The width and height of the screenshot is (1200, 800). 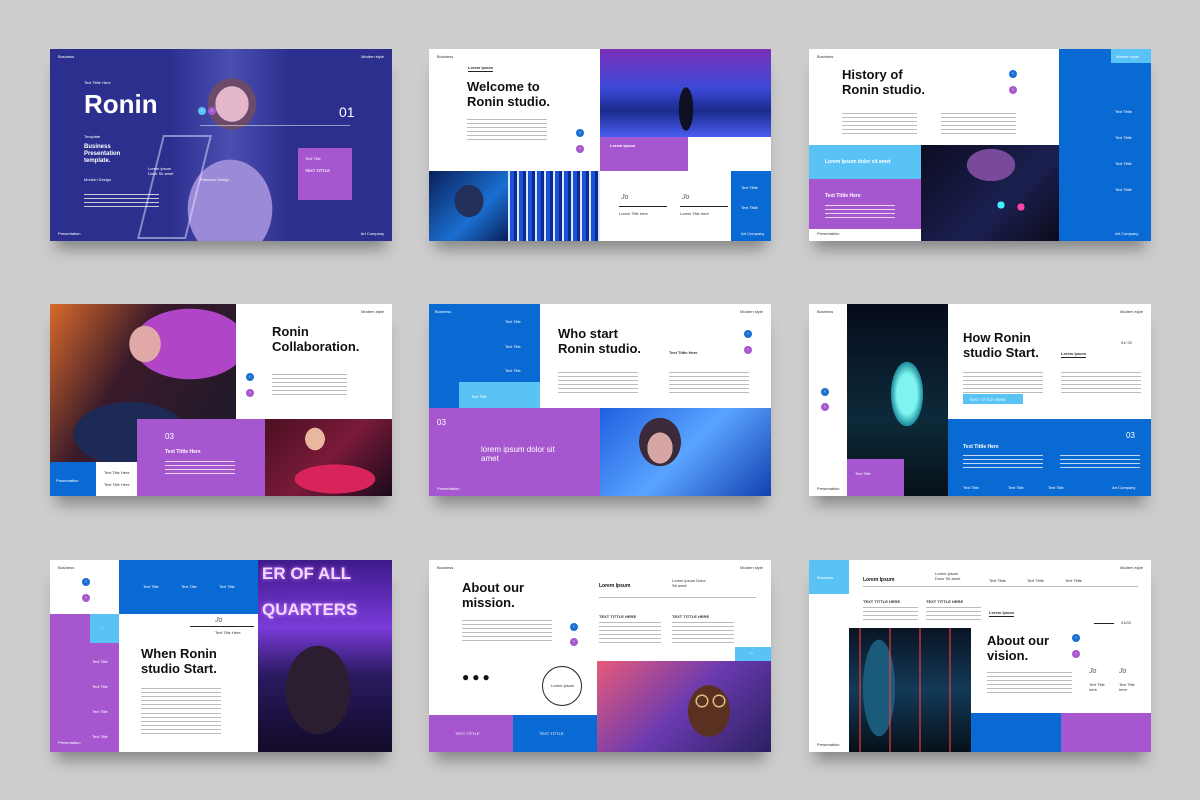 I want to click on slide-2-side1: Text Tittle, so click(x=749, y=187).